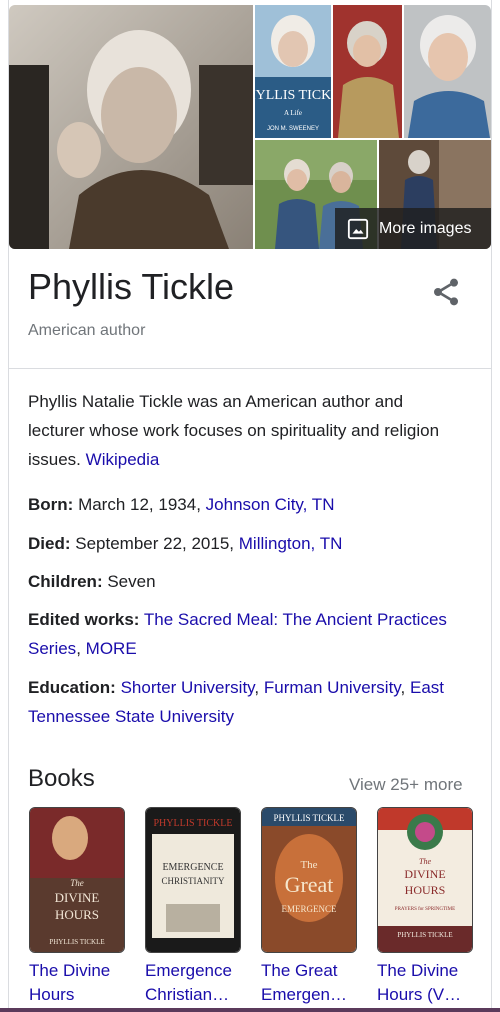 Image resolution: width=500 pixels, height=1012 pixels. What do you see at coordinates (139, 504) in the screenshot?
I see `fact-born-value: March 12, 1934,` at bounding box center [139, 504].